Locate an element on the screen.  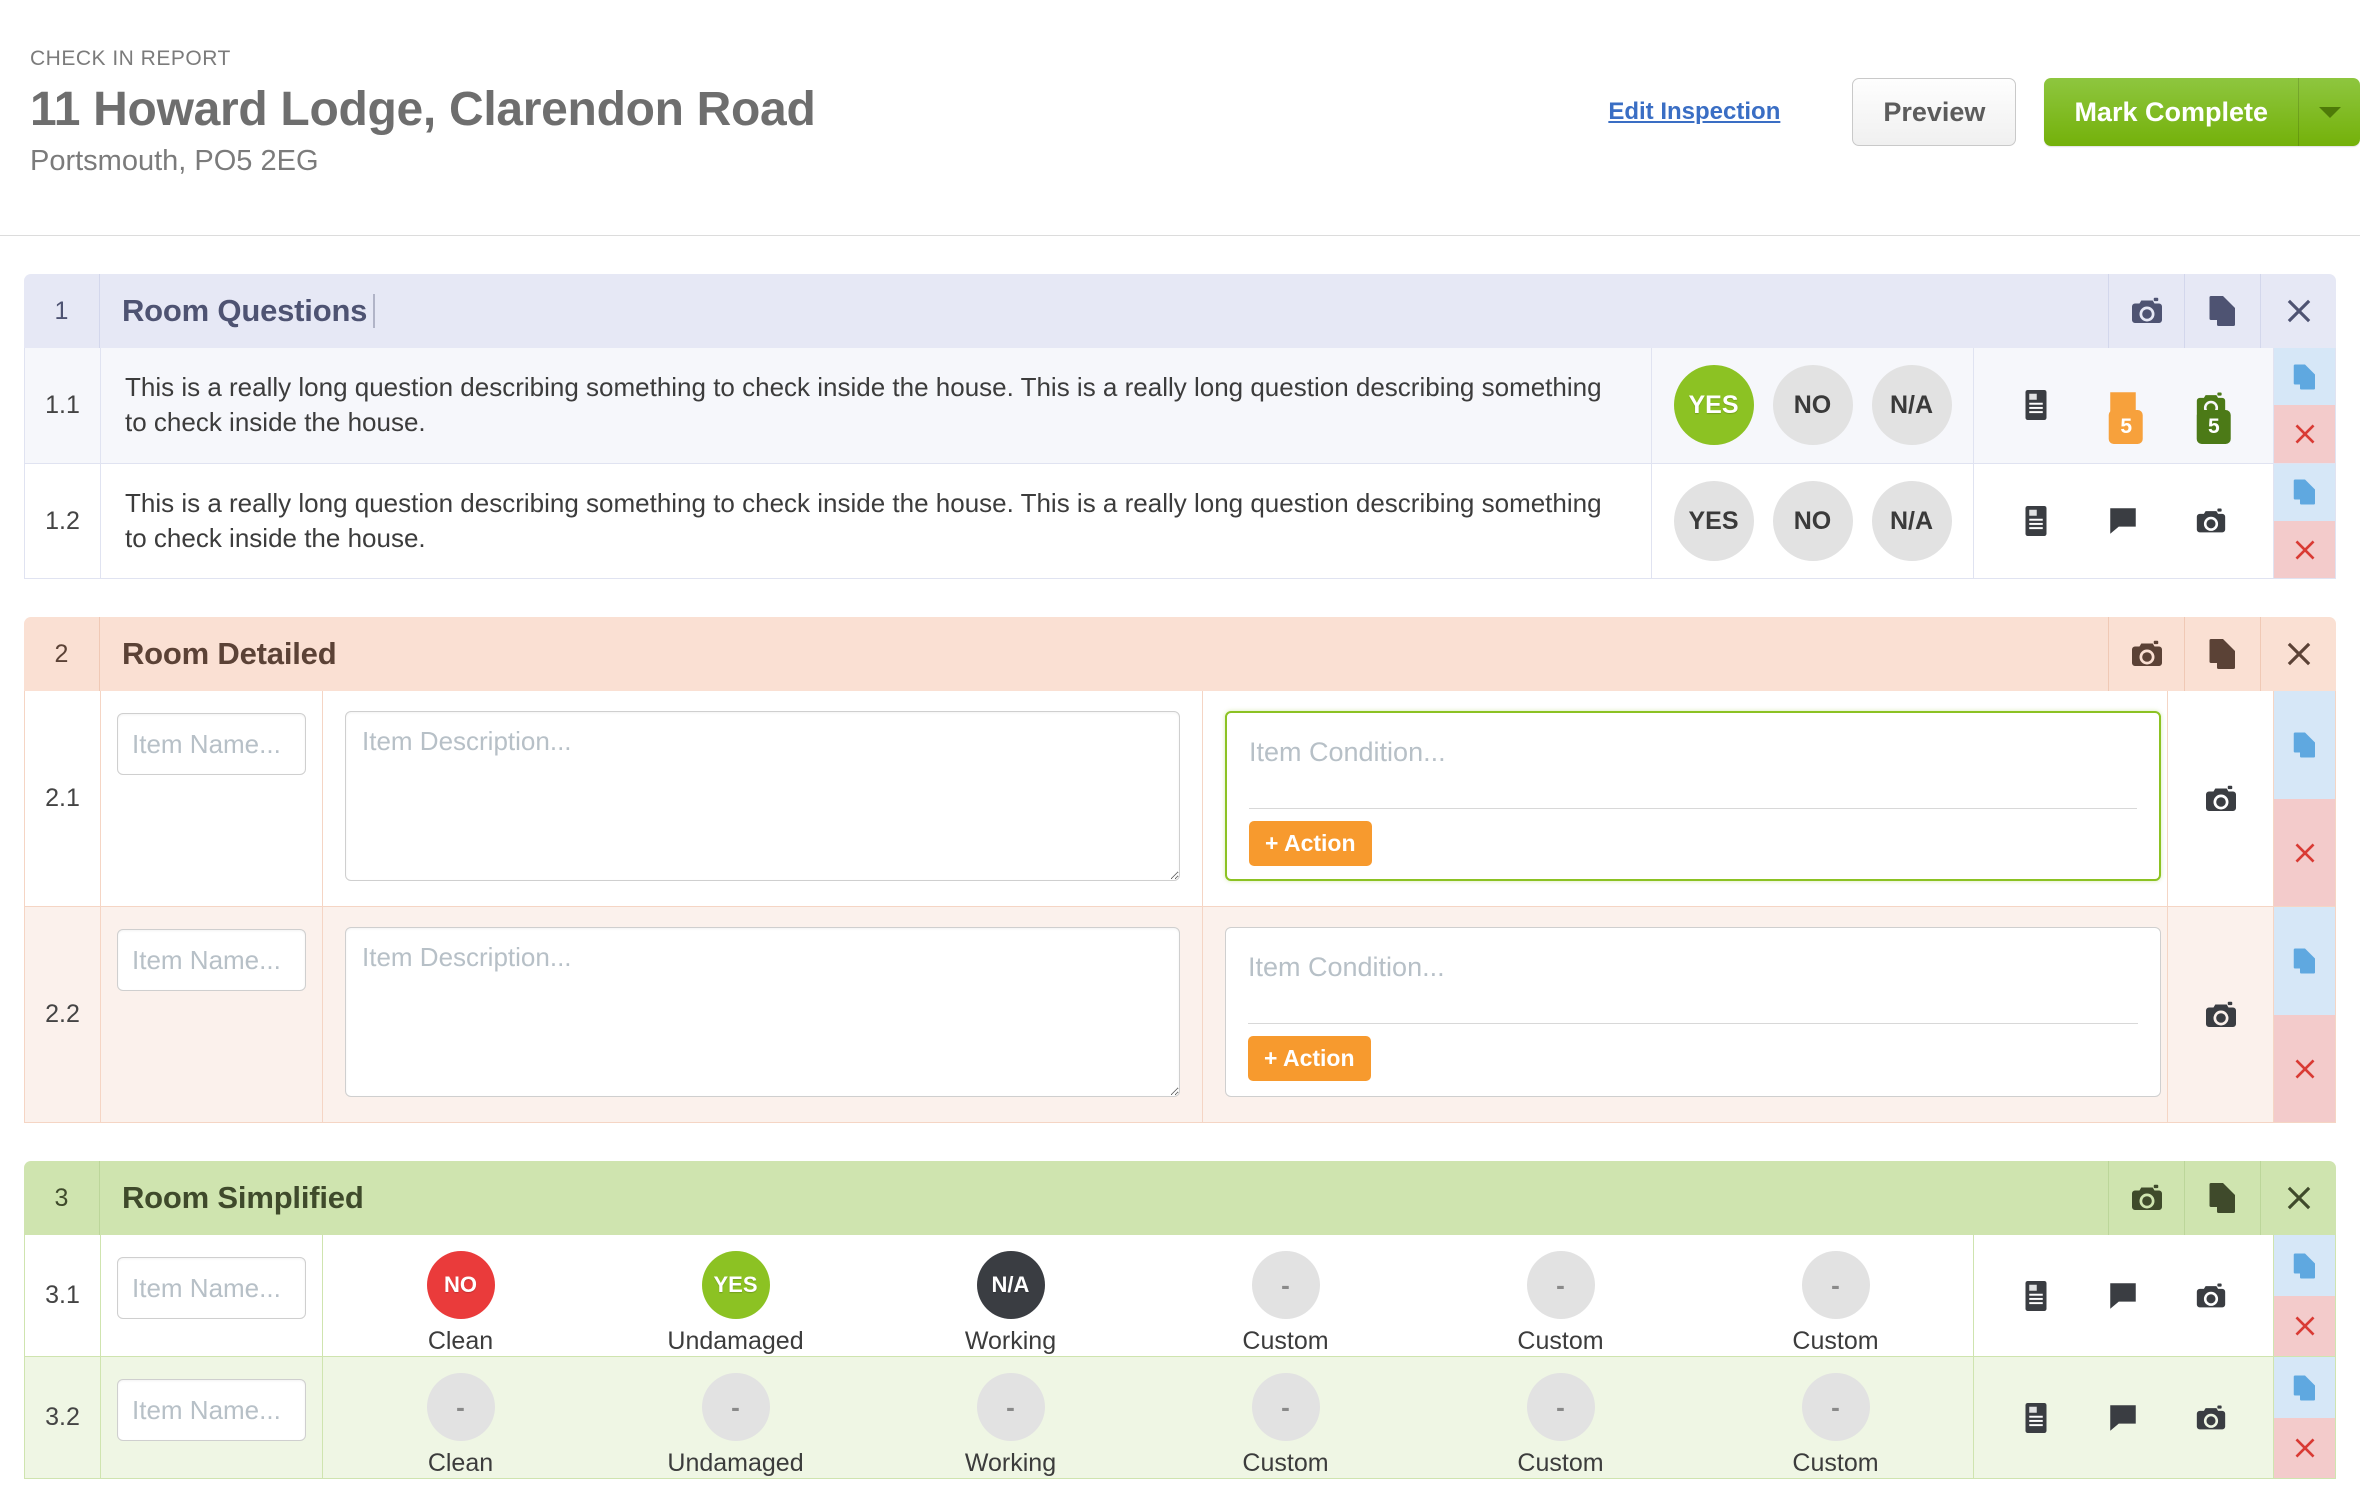
row-number: 2.1 is located at coordinates (63, 799).